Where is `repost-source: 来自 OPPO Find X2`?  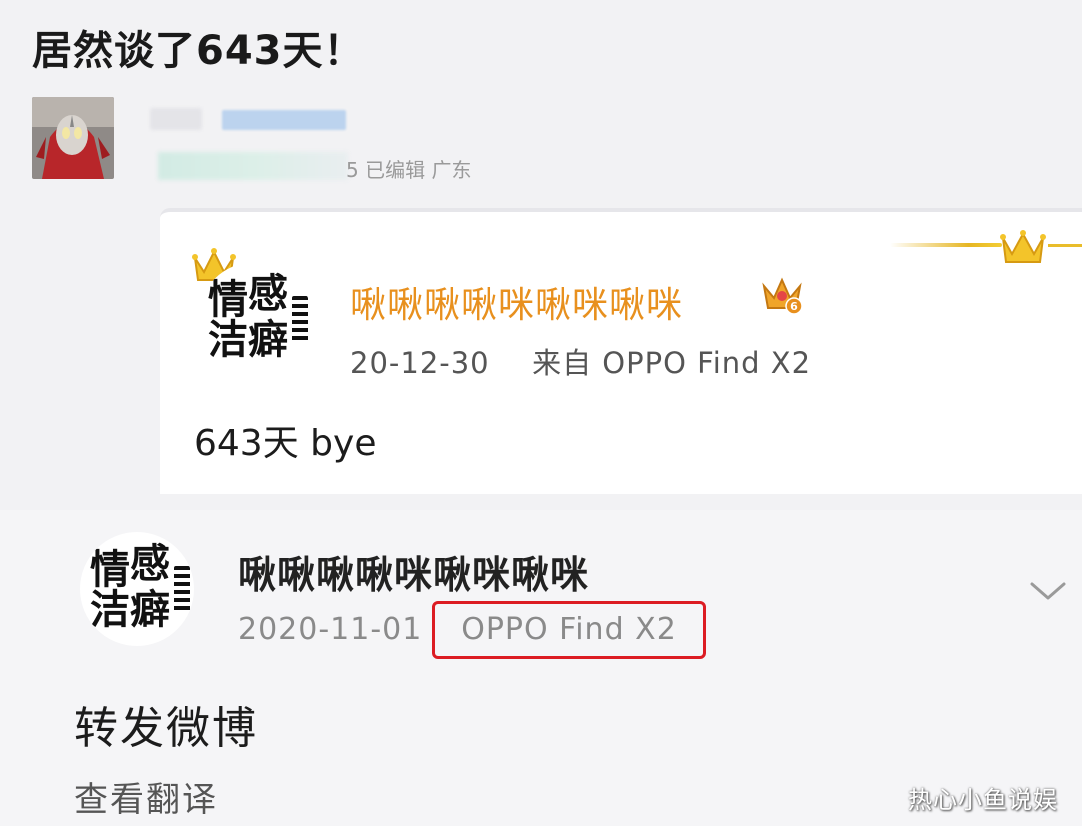
repost-source: 来自 OPPO Find X2 is located at coordinates (672, 363).